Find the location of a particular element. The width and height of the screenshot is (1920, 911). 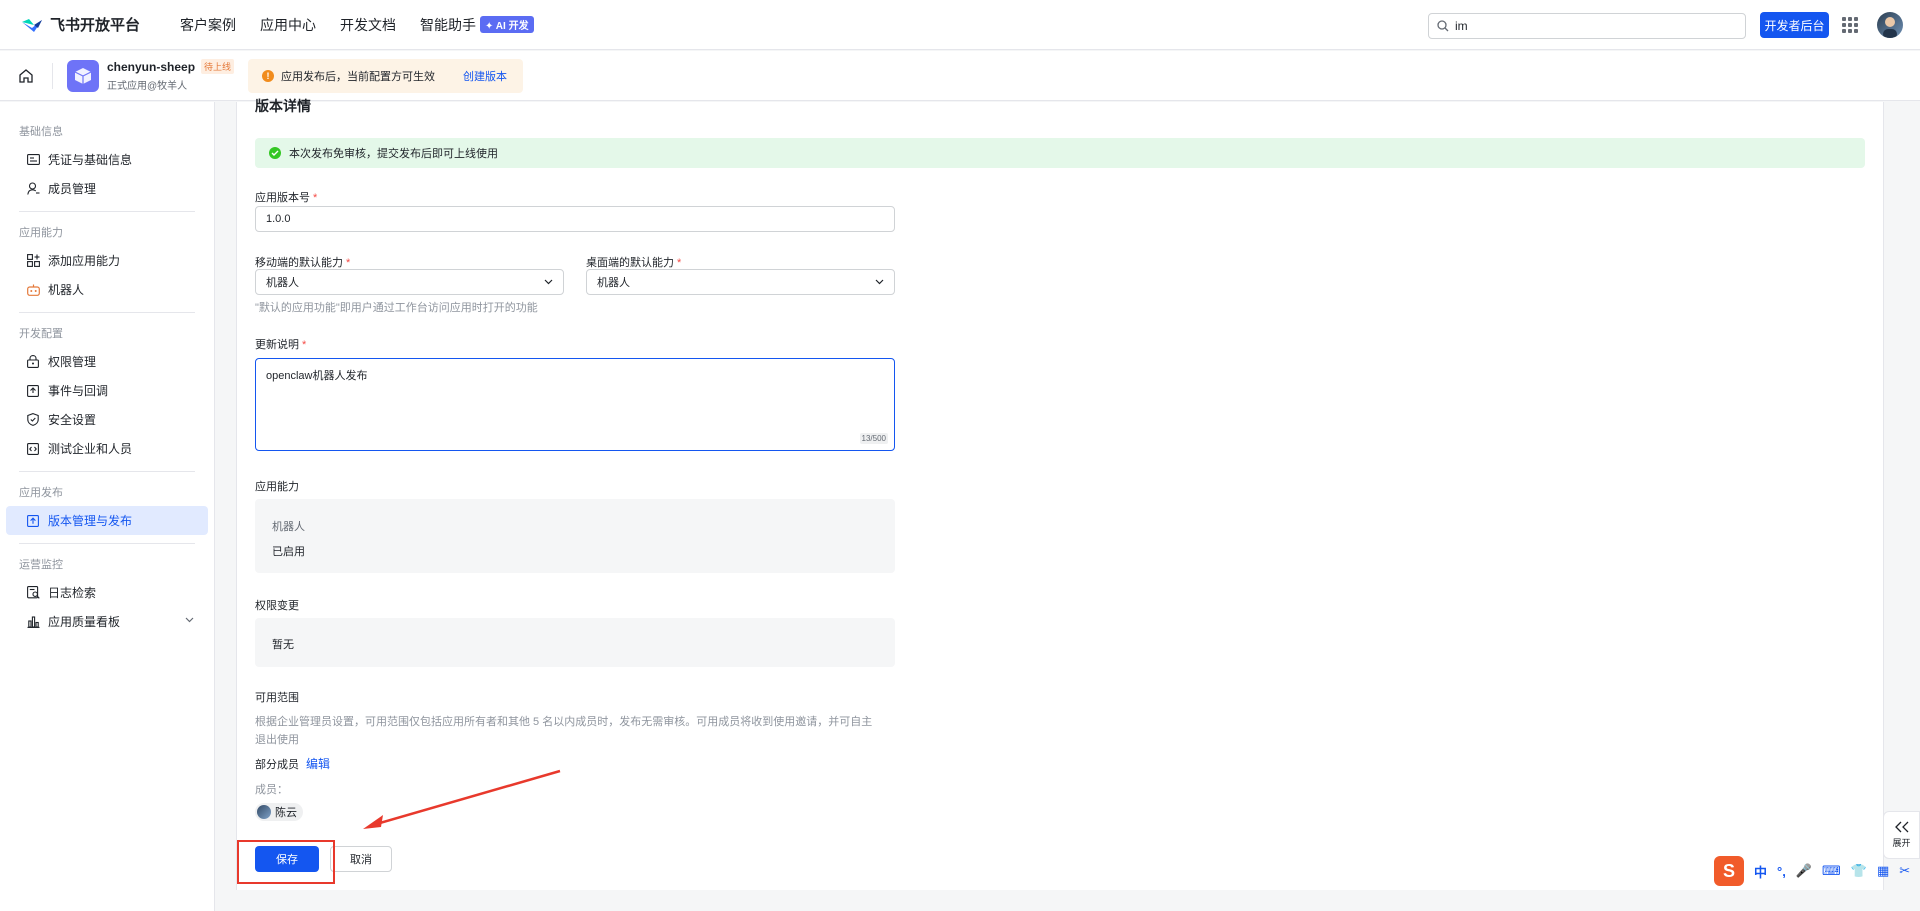

sidebar-item-label: 日志检索 is located at coordinates (72, 593).